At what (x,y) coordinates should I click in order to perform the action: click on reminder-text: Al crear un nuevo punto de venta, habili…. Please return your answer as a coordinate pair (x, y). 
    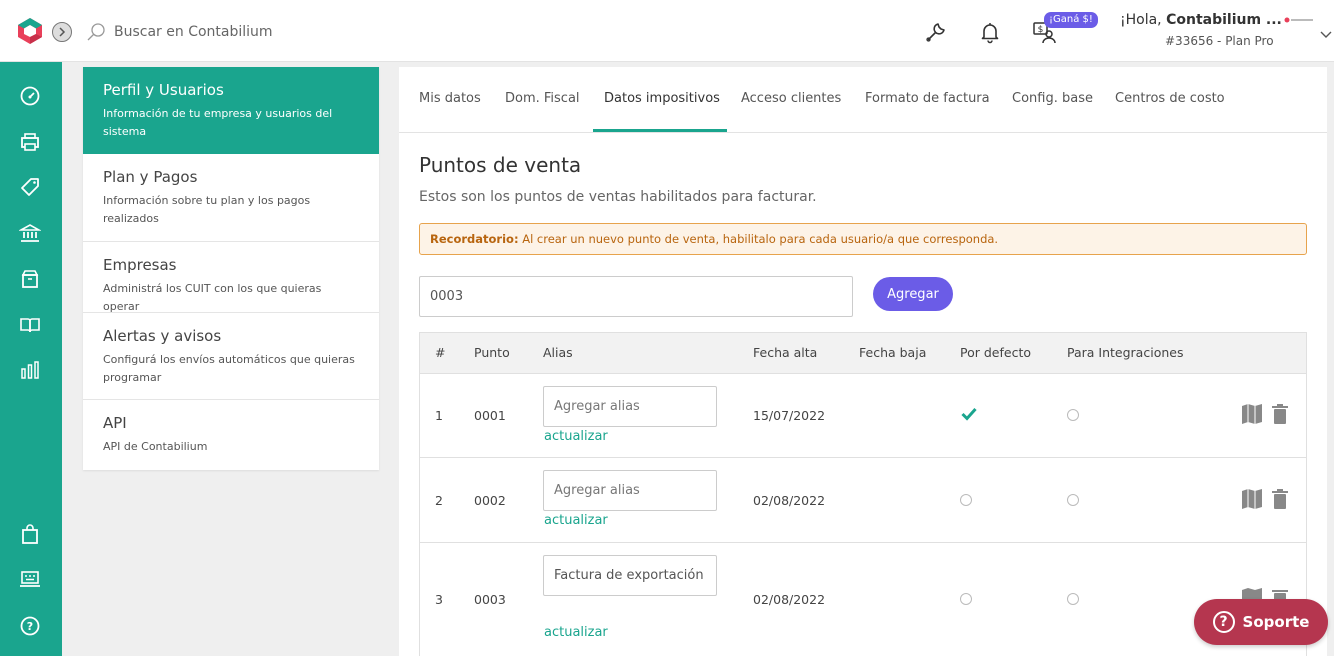
    Looking at the image, I should click on (758, 239).